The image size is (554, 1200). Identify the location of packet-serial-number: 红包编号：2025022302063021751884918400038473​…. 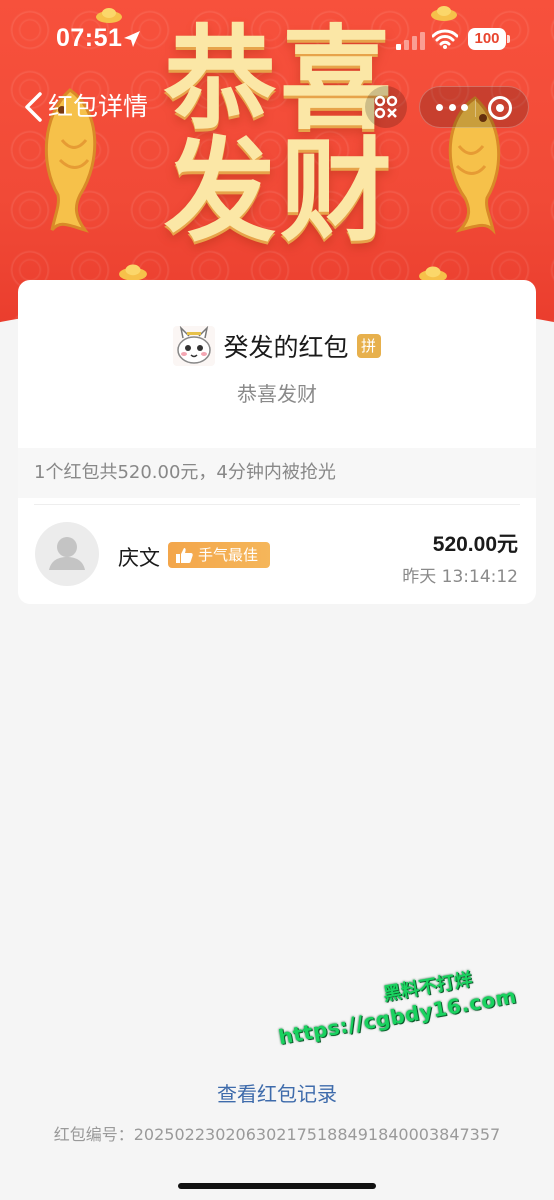
(277, 1134).